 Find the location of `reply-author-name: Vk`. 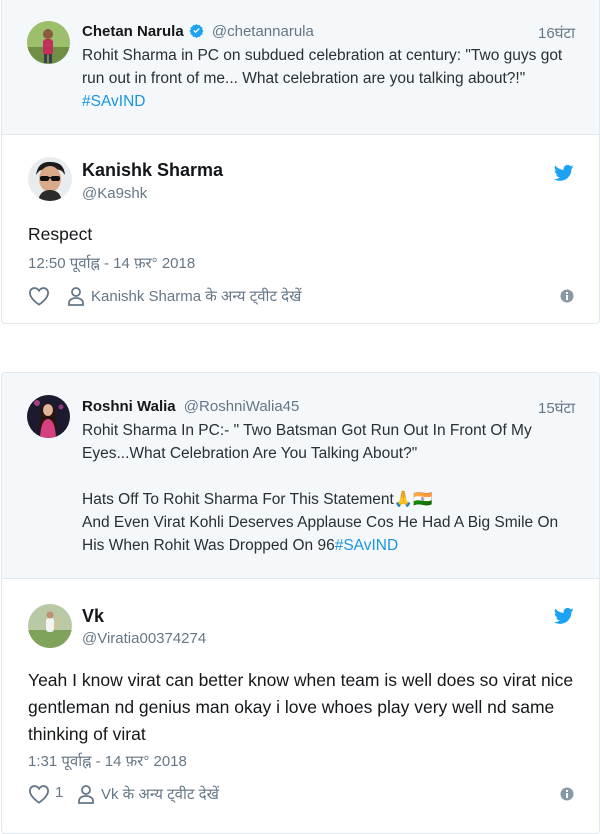

reply-author-name: Vk is located at coordinates (93, 616).